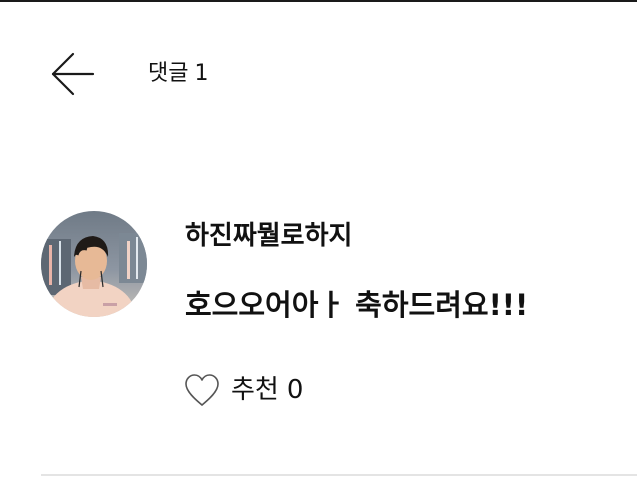 This screenshot has height=478, width=637. I want to click on divider, so click(339, 475).